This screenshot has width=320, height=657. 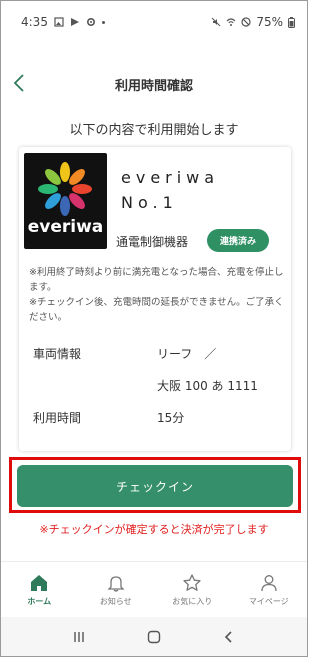 I want to click on checkin-button: チェックイン, so click(x=155, y=486).